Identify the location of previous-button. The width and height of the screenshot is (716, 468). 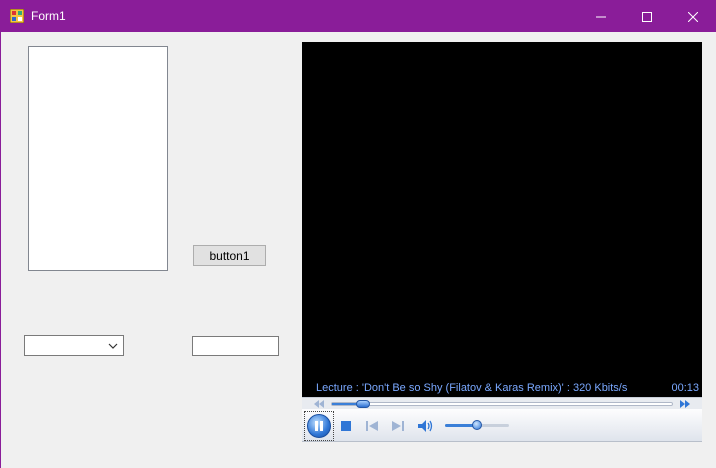
(372, 426).